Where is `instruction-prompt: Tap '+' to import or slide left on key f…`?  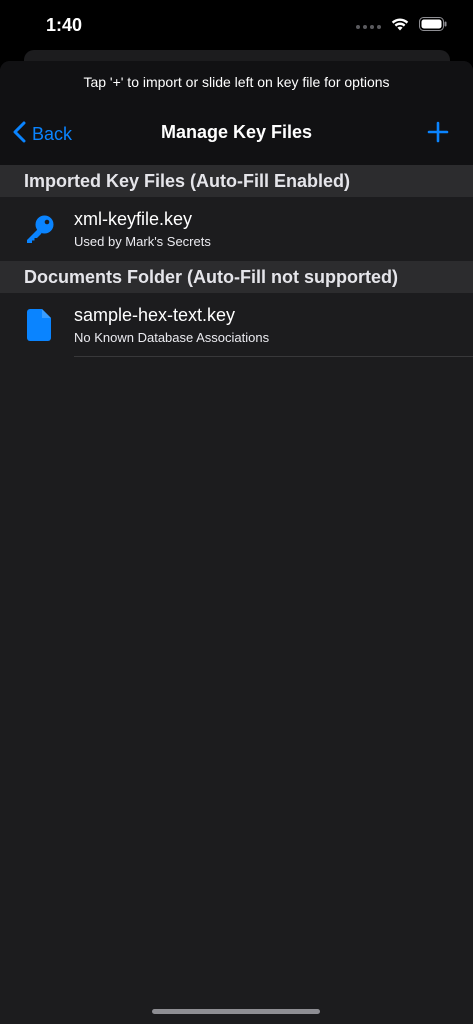
instruction-prompt: Tap '+' to import or slide left on key f… is located at coordinates (236, 82).